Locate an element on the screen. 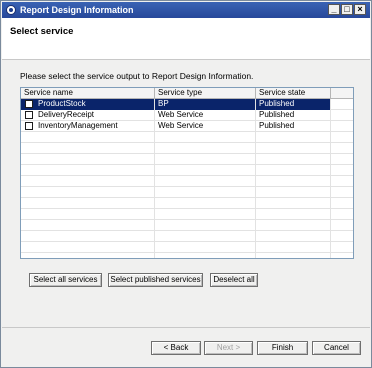 The image size is (372, 368). window-title: Report Design Information is located at coordinates (77, 10).